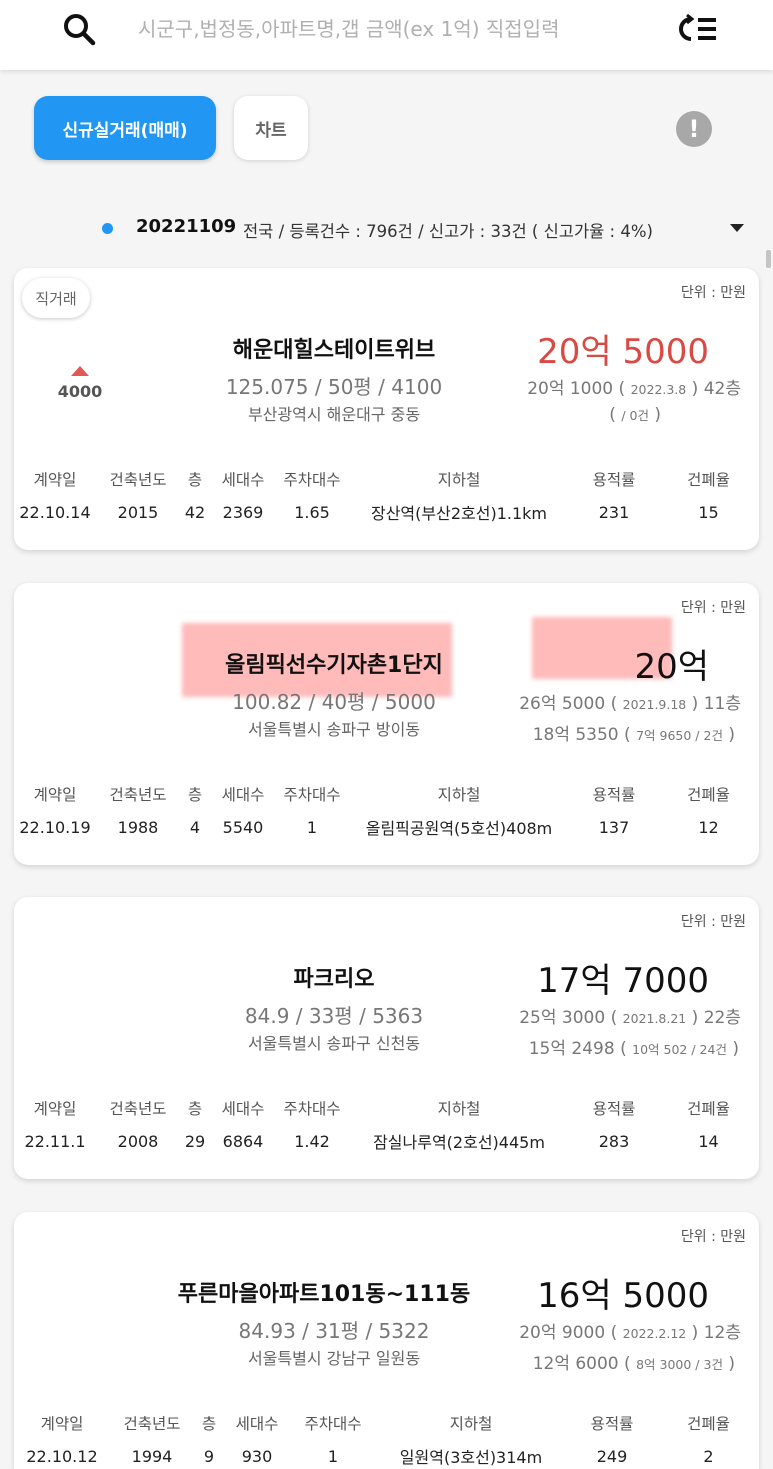 The width and height of the screenshot is (773, 1469). Describe the element at coordinates (562, 1018) in the screenshot. I see `previous-high-price: 25억 3000` at that location.